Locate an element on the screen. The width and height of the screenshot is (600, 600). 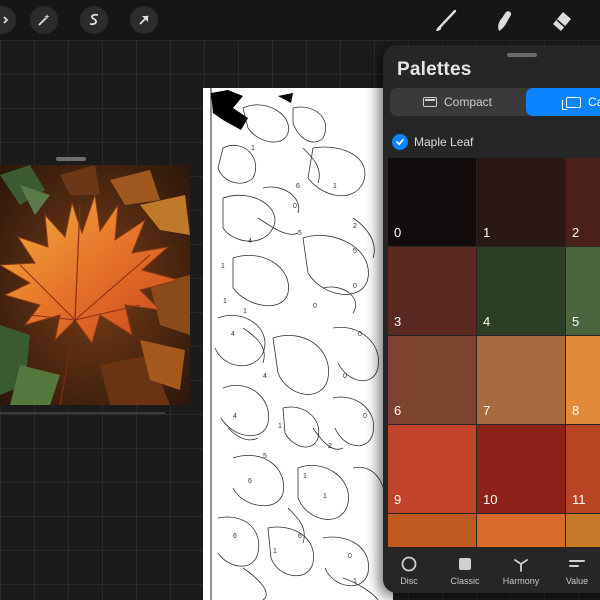
swatch-number: 3 is located at coordinates (398, 321).